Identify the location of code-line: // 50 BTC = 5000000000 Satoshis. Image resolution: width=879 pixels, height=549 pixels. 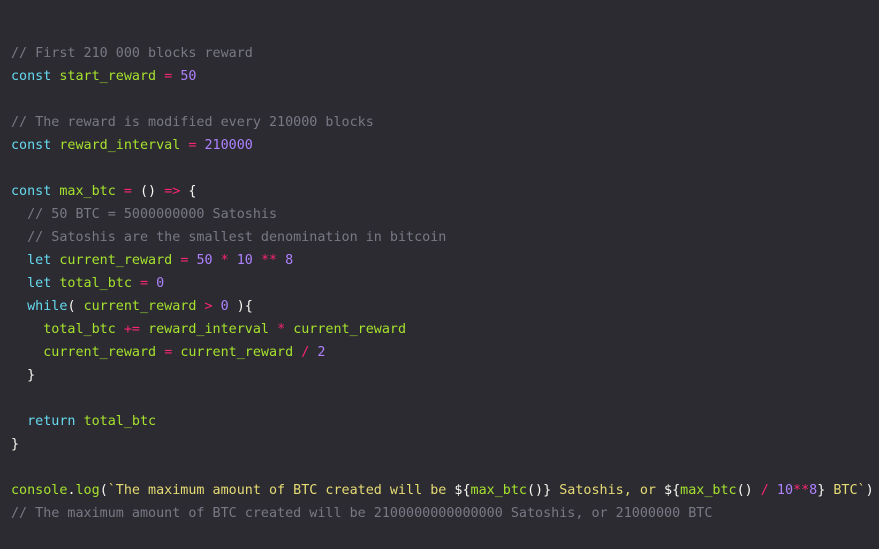
(445, 214).